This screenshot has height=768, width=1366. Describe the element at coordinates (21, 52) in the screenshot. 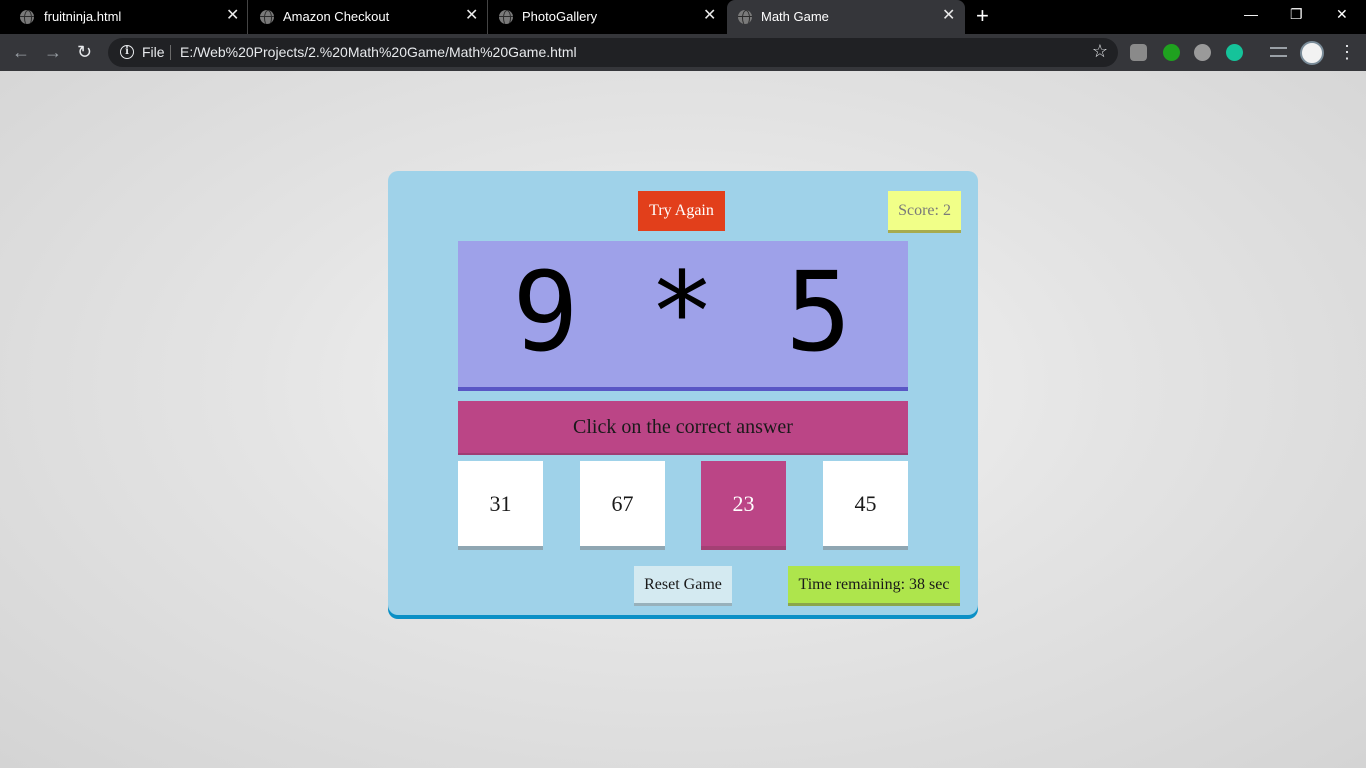

I see `back-icon: ←` at that location.